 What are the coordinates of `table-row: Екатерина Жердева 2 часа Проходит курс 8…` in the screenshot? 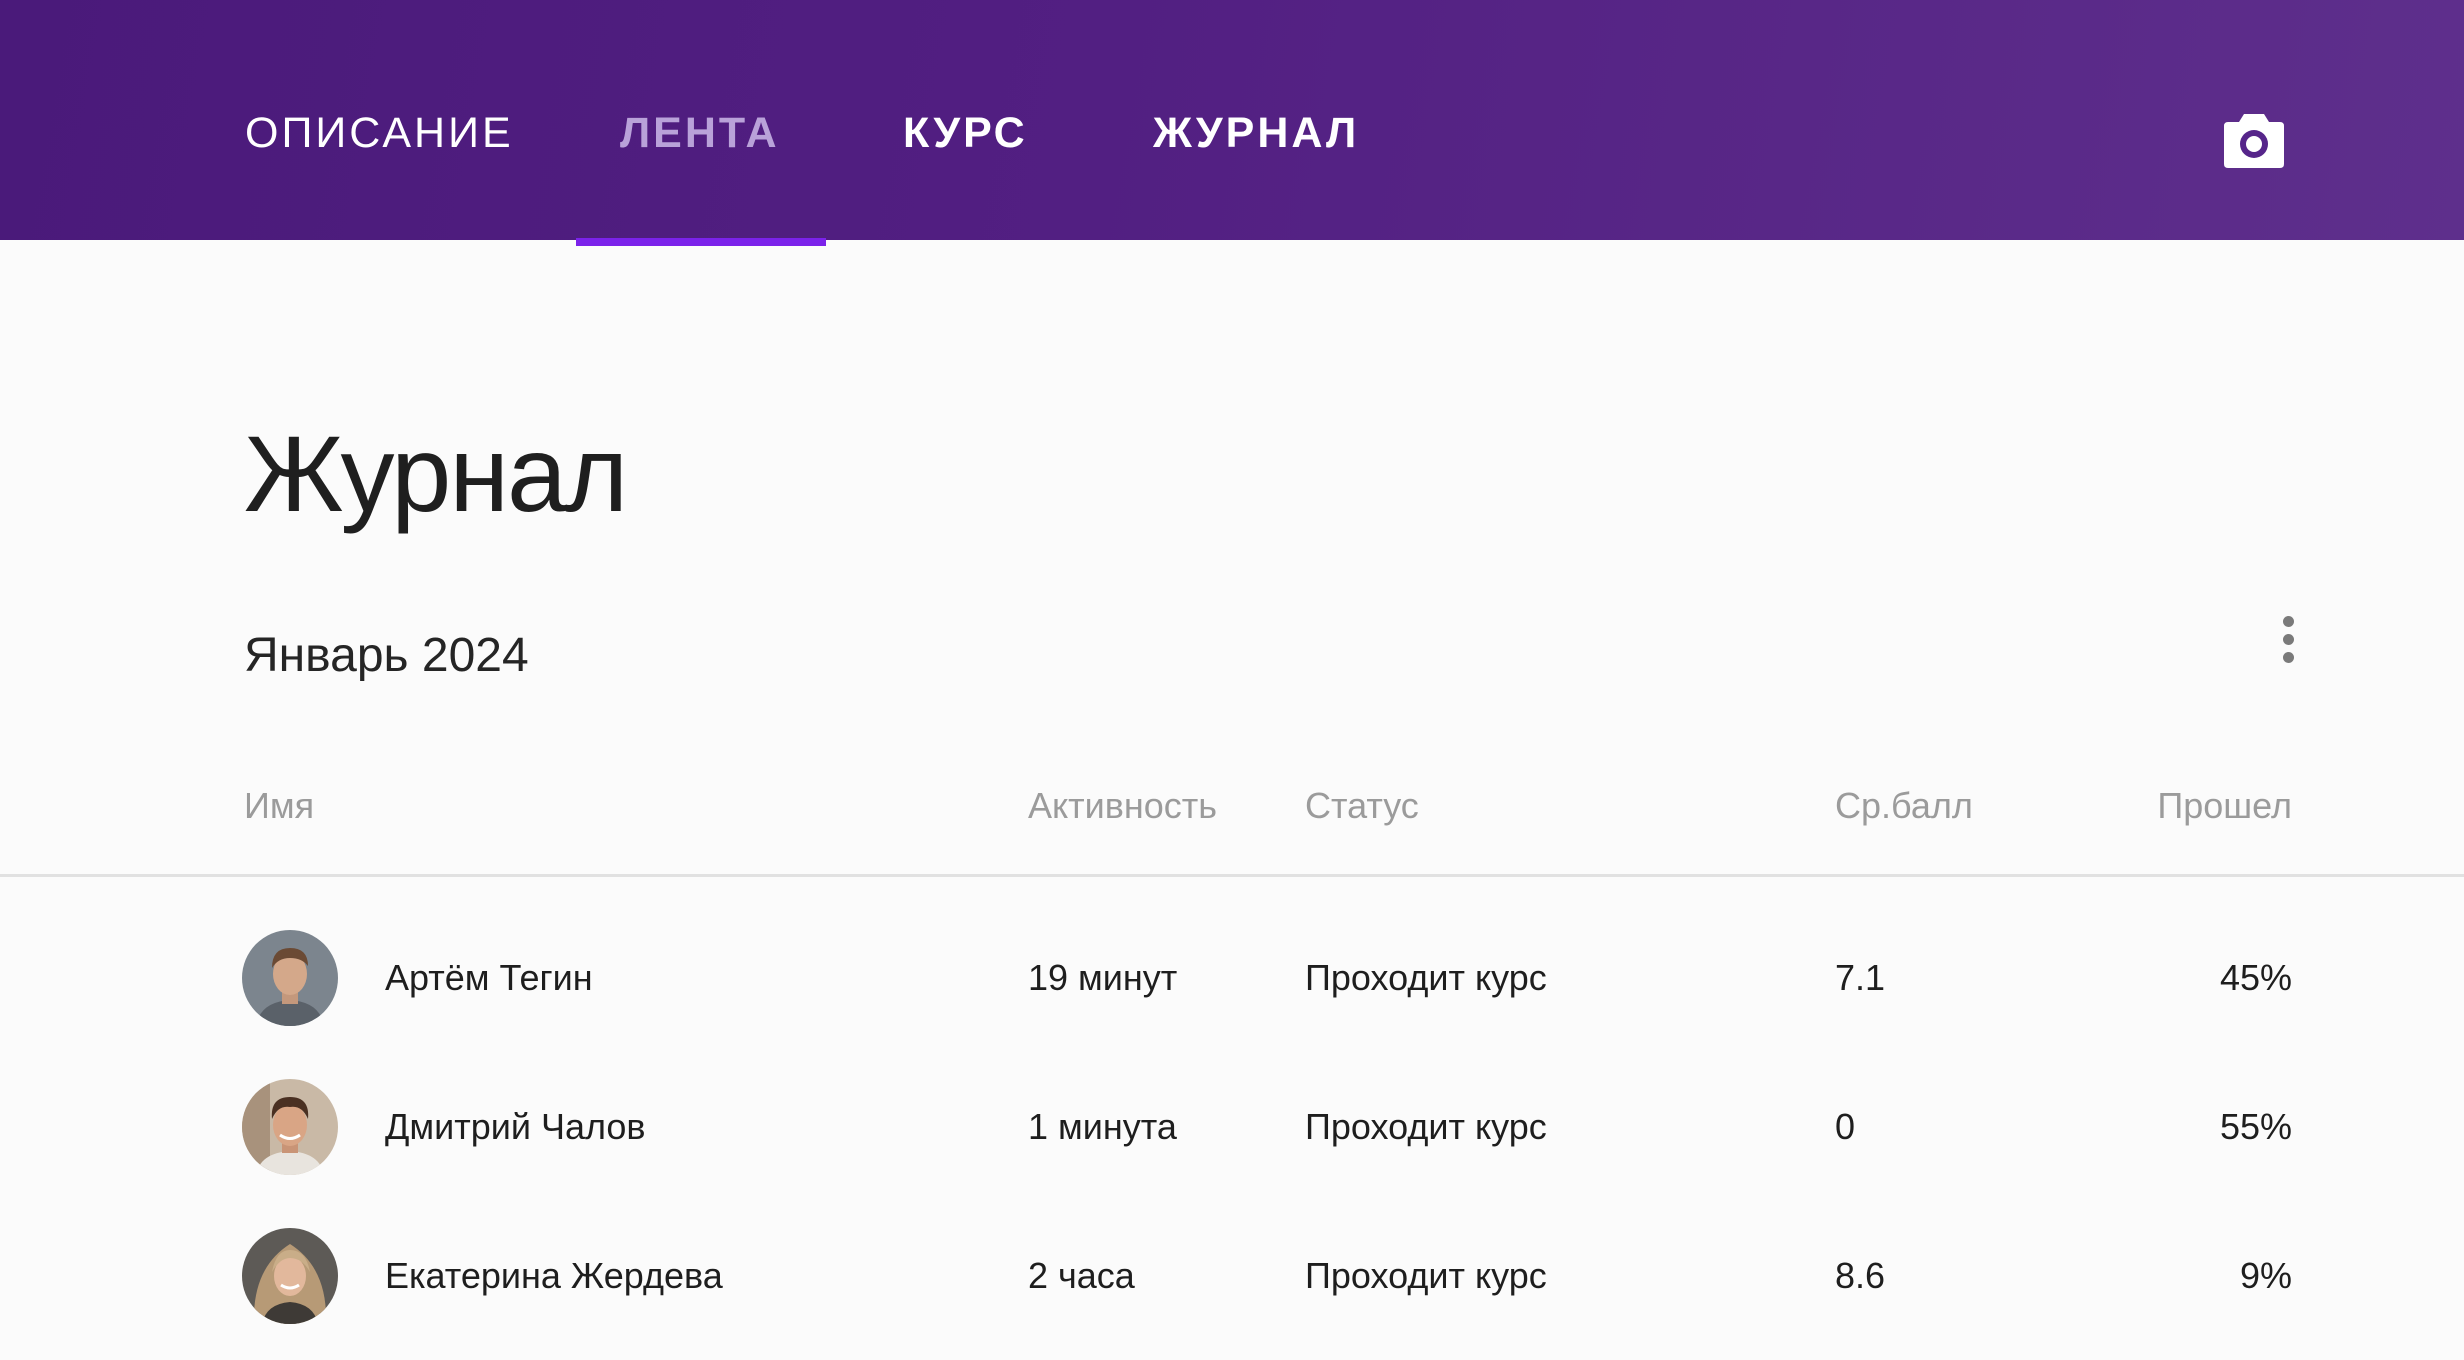 It's located at (1232, 1276).